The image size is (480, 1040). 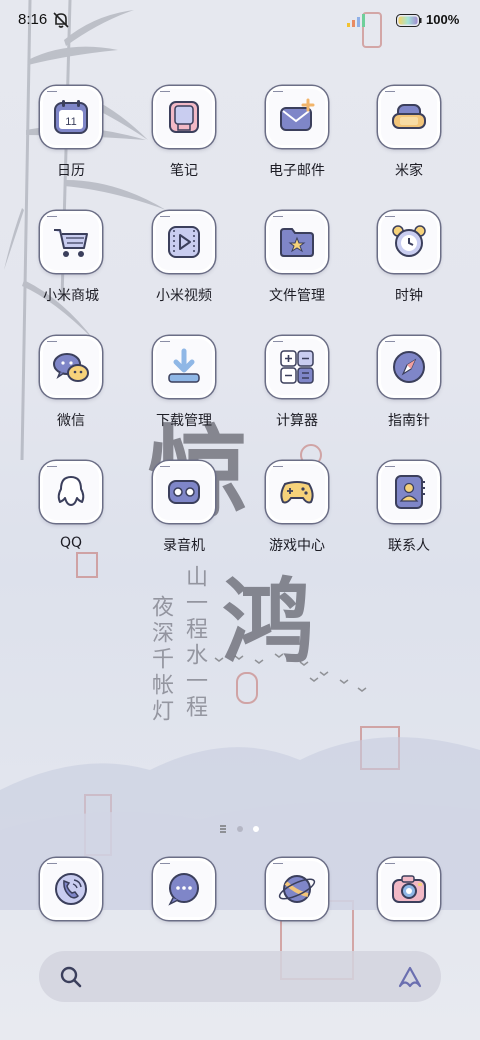 I want to click on app-calendar: 11 日历, so click(x=71, y=133).